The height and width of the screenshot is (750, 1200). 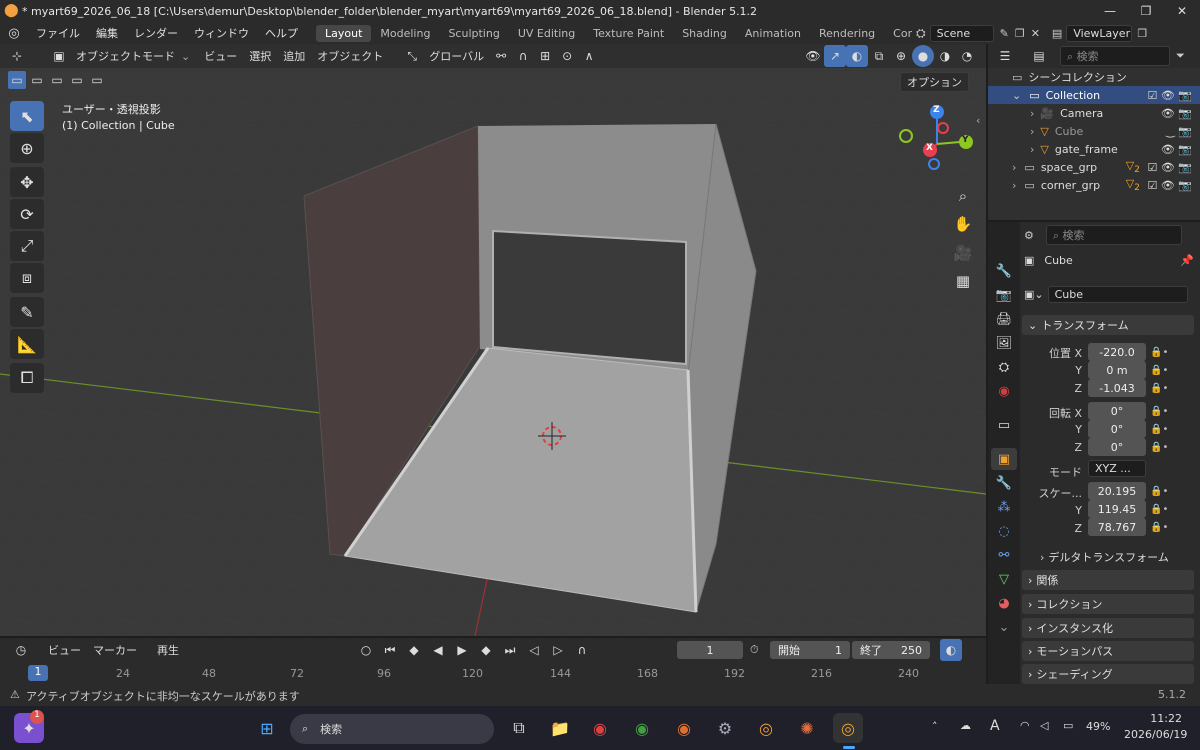 What do you see at coordinates (961, 33) in the screenshot?
I see `scene-selector: Scene` at bounding box center [961, 33].